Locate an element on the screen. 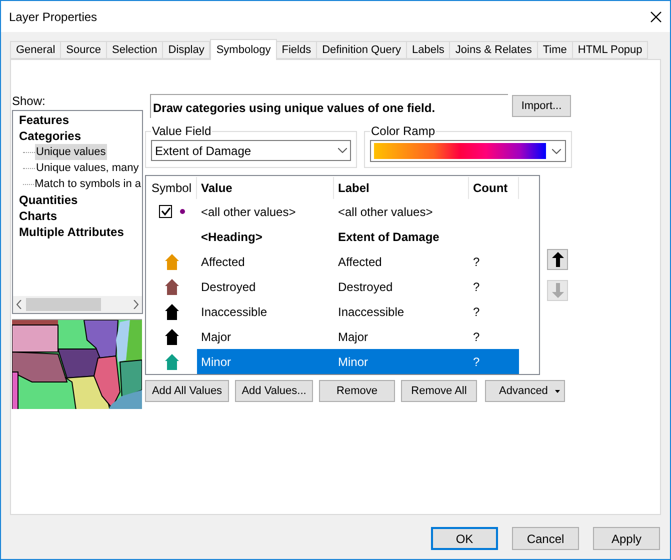 This screenshot has width=671, height=560. tree-item: Charts is located at coordinates (80, 216).